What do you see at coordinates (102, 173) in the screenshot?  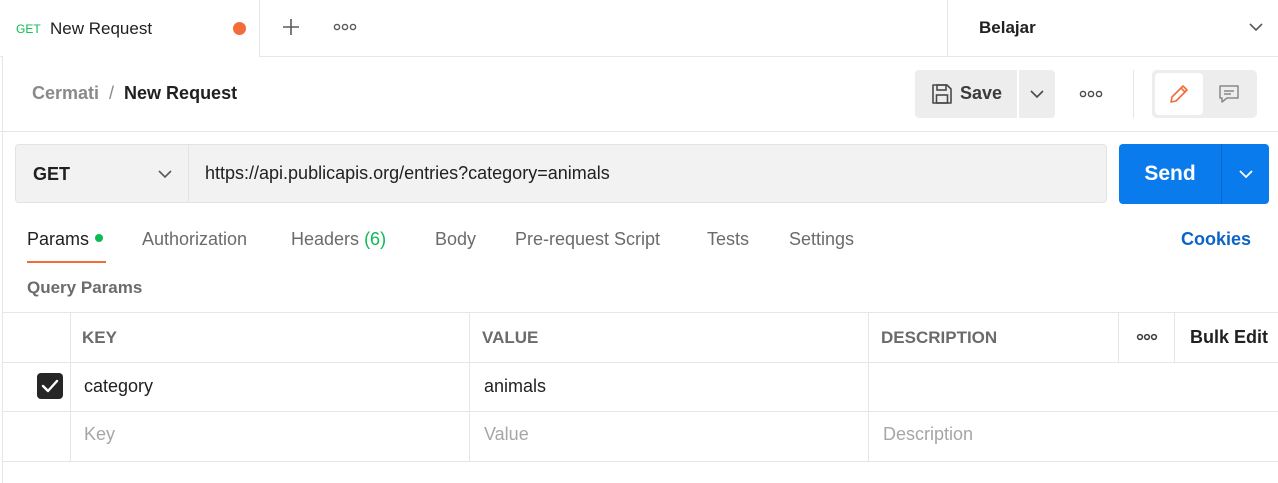 I see `method-select: GET` at bounding box center [102, 173].